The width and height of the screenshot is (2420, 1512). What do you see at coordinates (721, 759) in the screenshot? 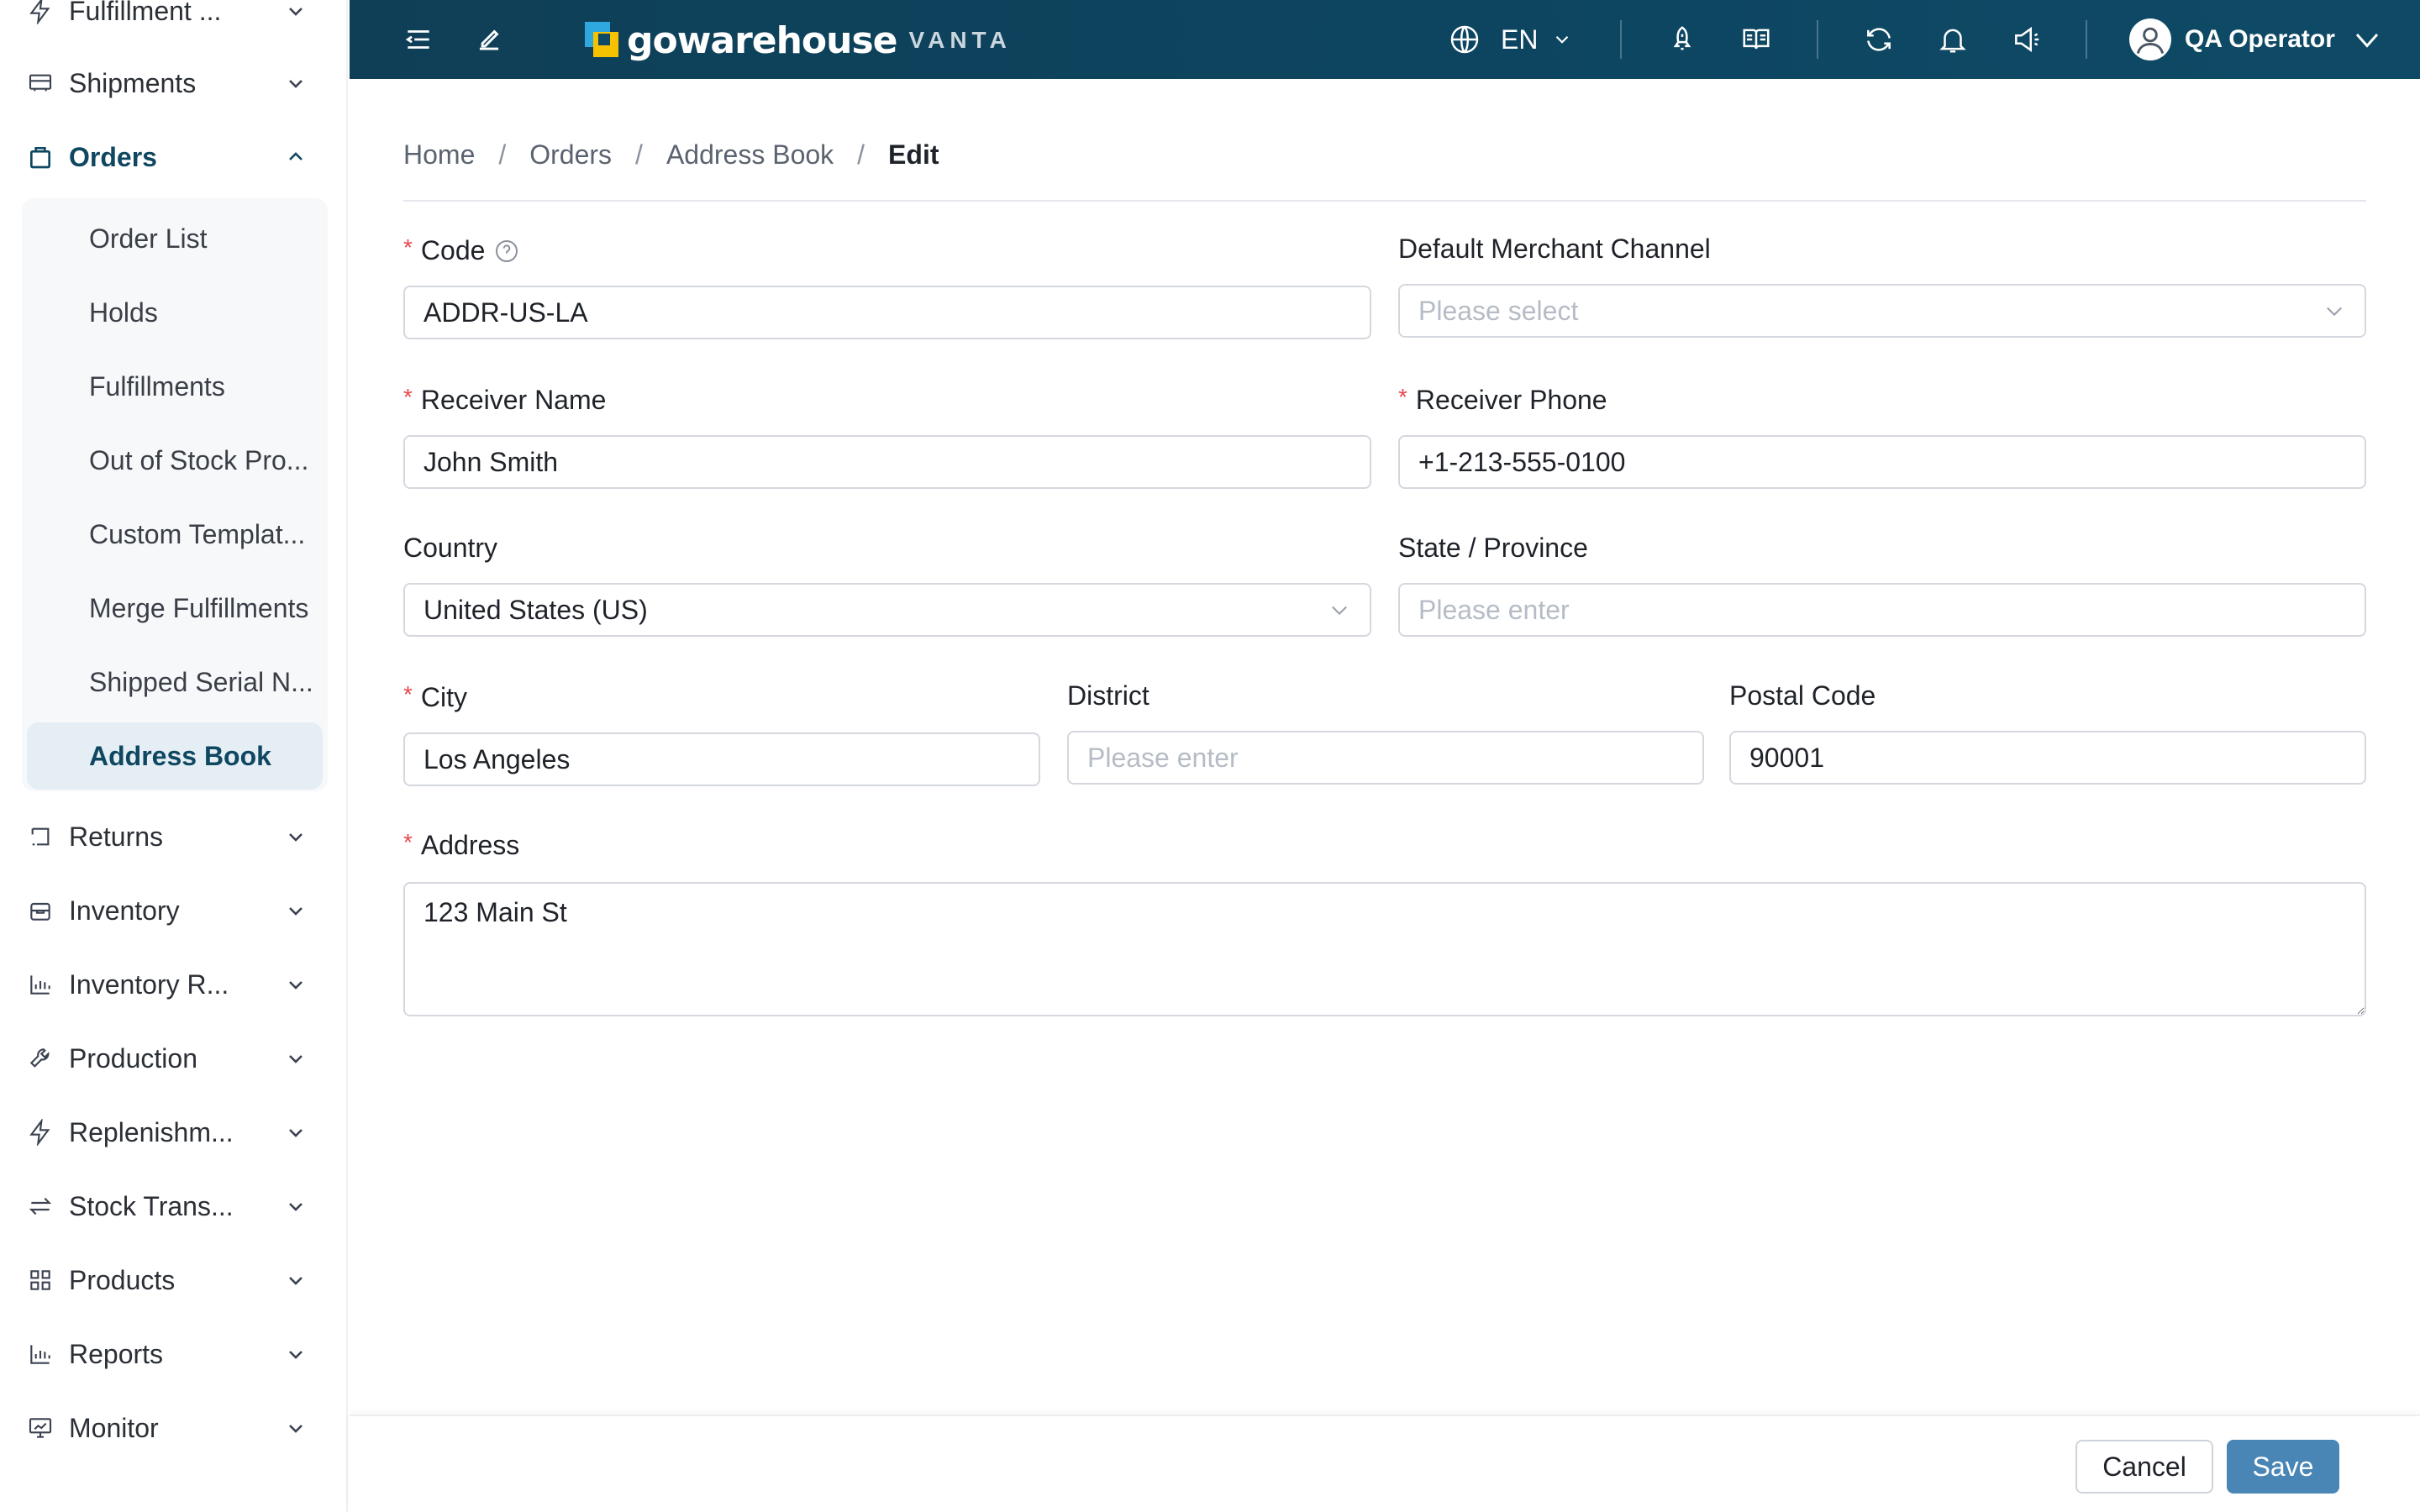
I see `city-input` at bounding box center [721, 759].